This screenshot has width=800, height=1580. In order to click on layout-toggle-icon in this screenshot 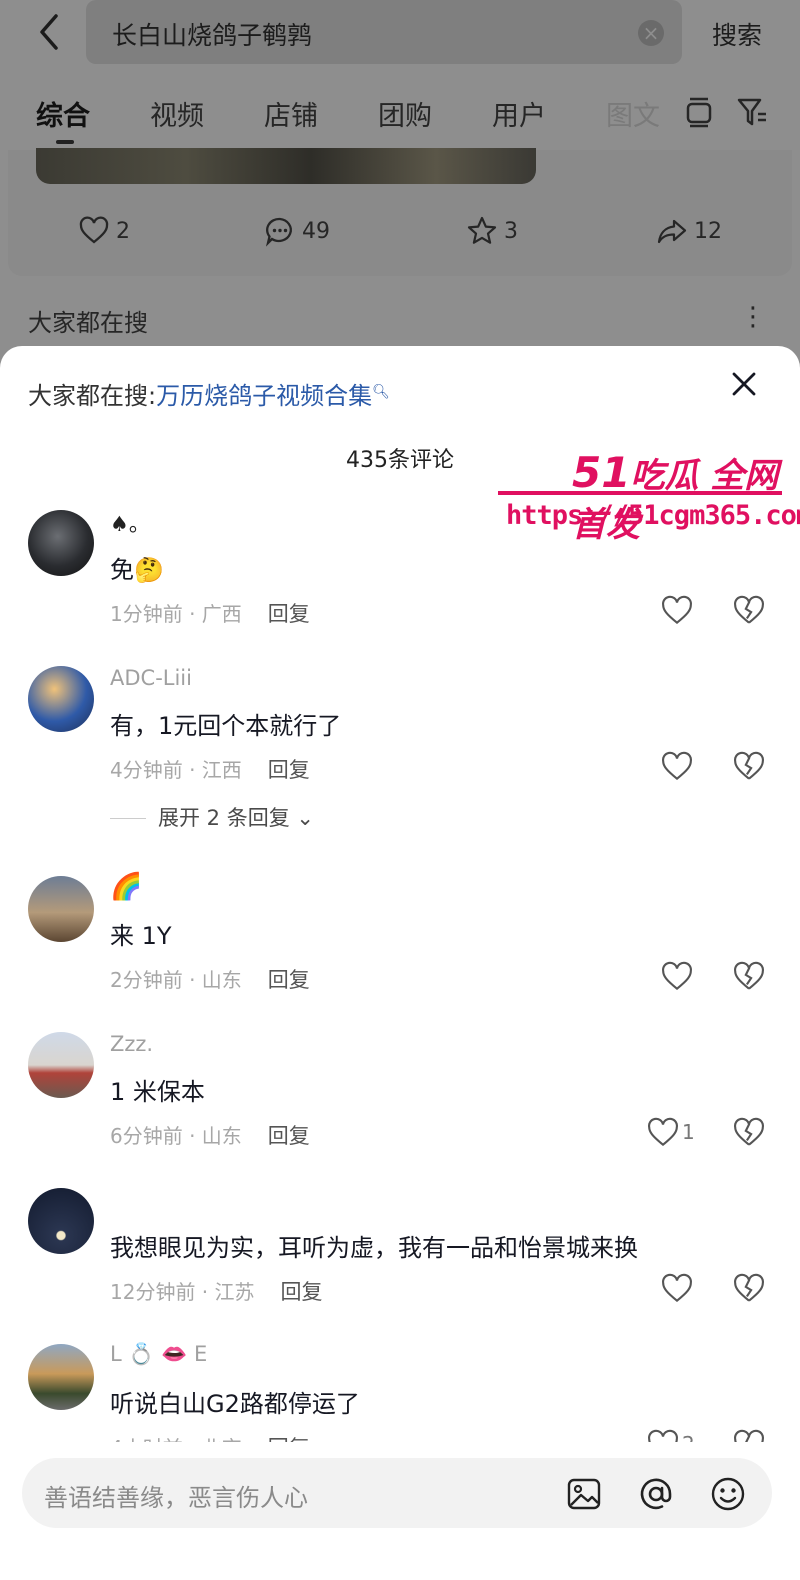, I will do `click(699, 112)`.